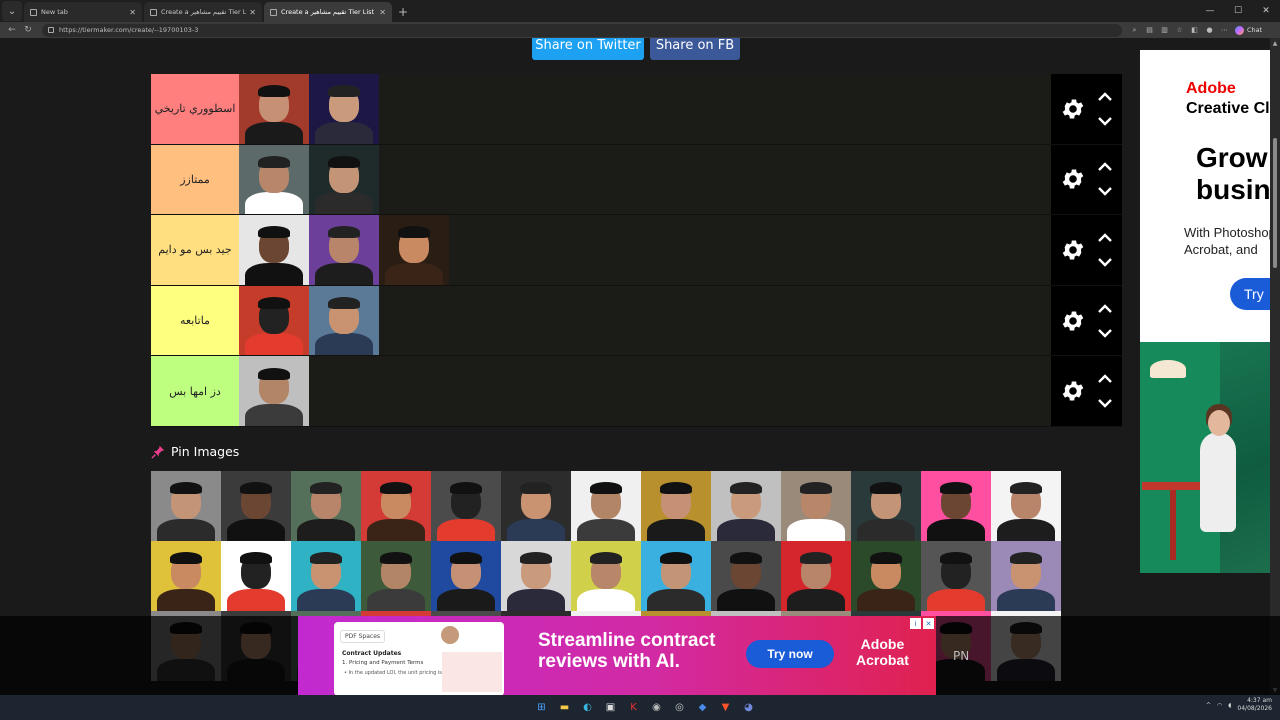  Describe the element at coordinates (564, 707) in the screenshot. I see `file-explorer-icon: ▬` at that location.